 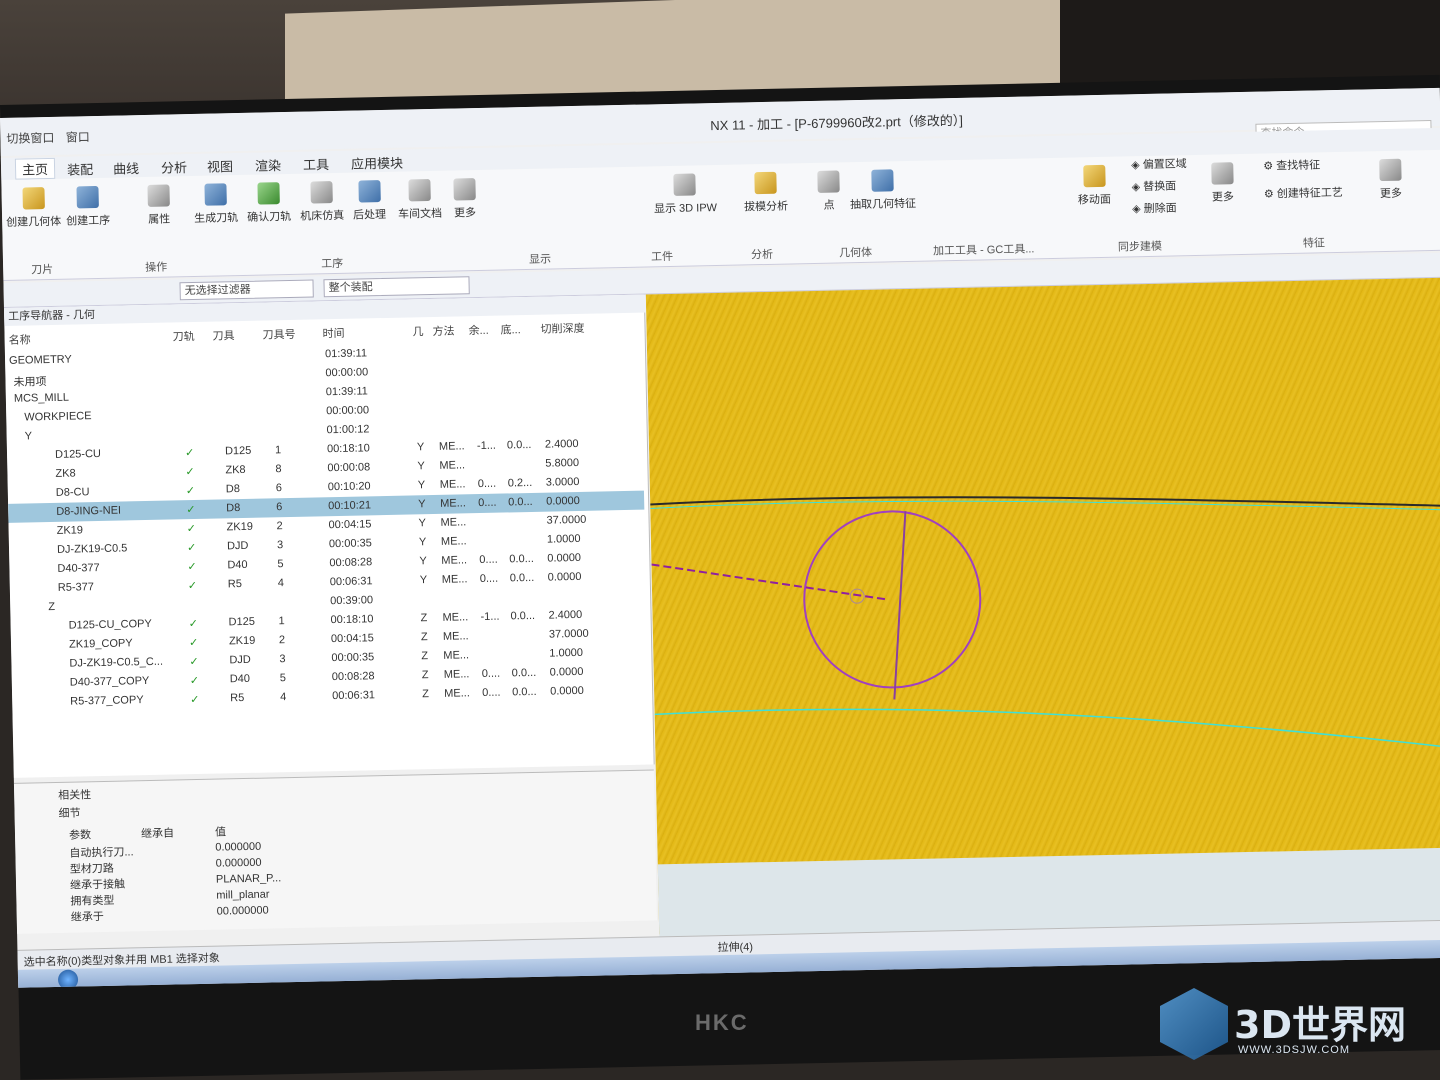 I want to click on generate-toolpath-button: 生成刀轨, so click(x=215, y=204).